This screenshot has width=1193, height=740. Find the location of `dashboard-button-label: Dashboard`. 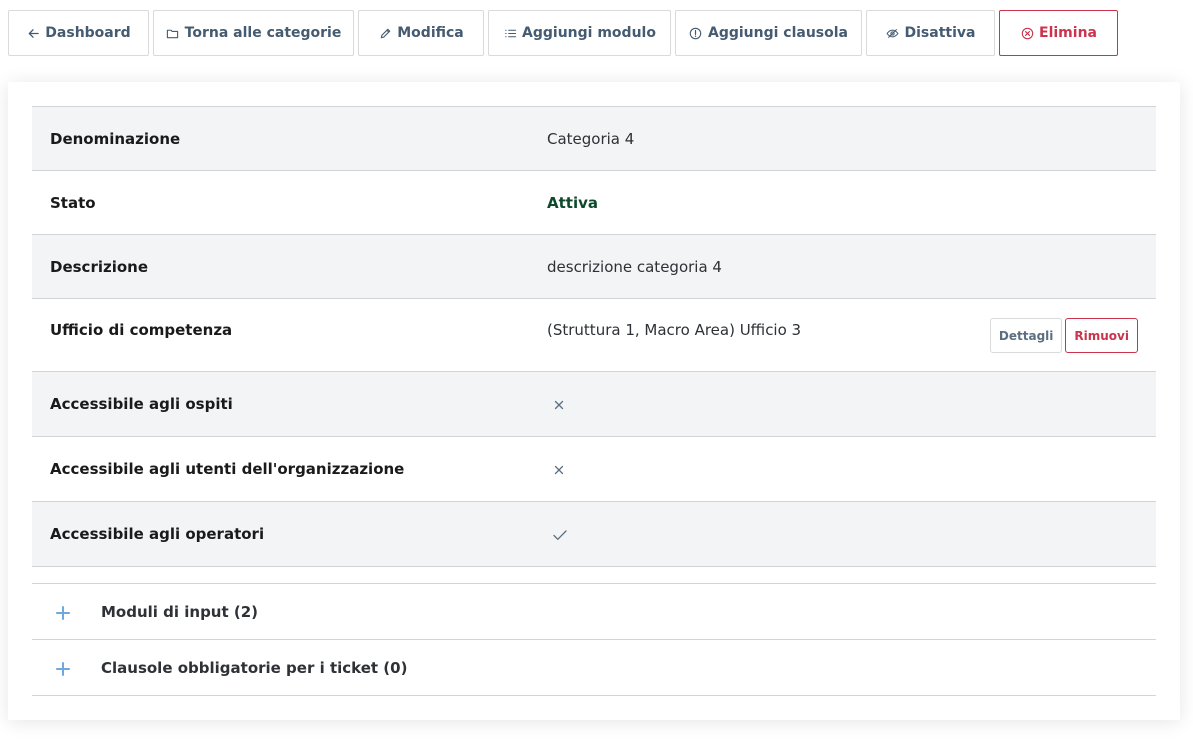

dashboard-button-label: Dashboard is located at coordinates (88, 33).